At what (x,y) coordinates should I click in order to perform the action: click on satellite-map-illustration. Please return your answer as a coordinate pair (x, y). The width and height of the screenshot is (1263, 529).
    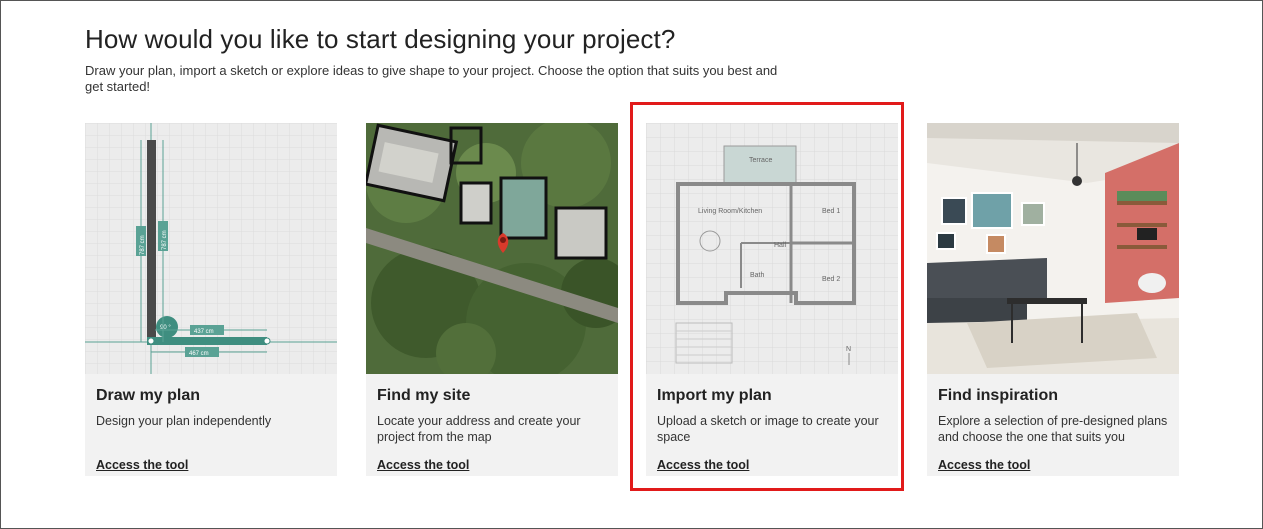
    Looking at the image, I should click on (492, 248).